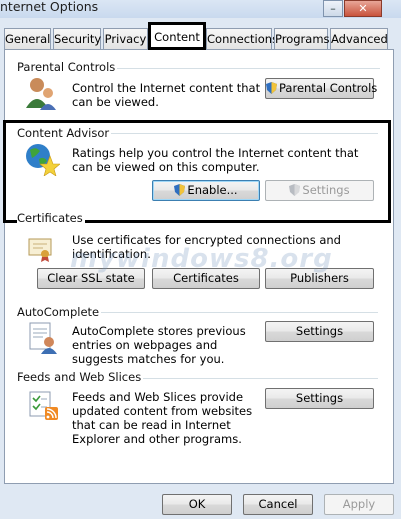  I want to click on feeds-icon, so click(44, 406).